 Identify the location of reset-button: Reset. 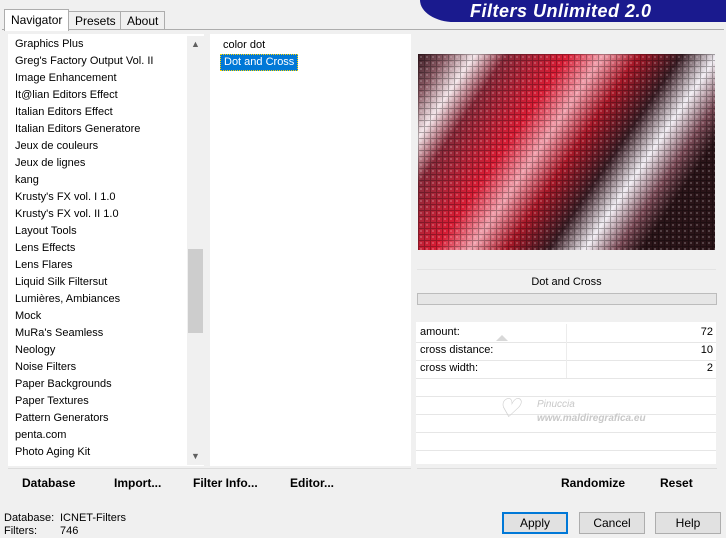
(676, 483).